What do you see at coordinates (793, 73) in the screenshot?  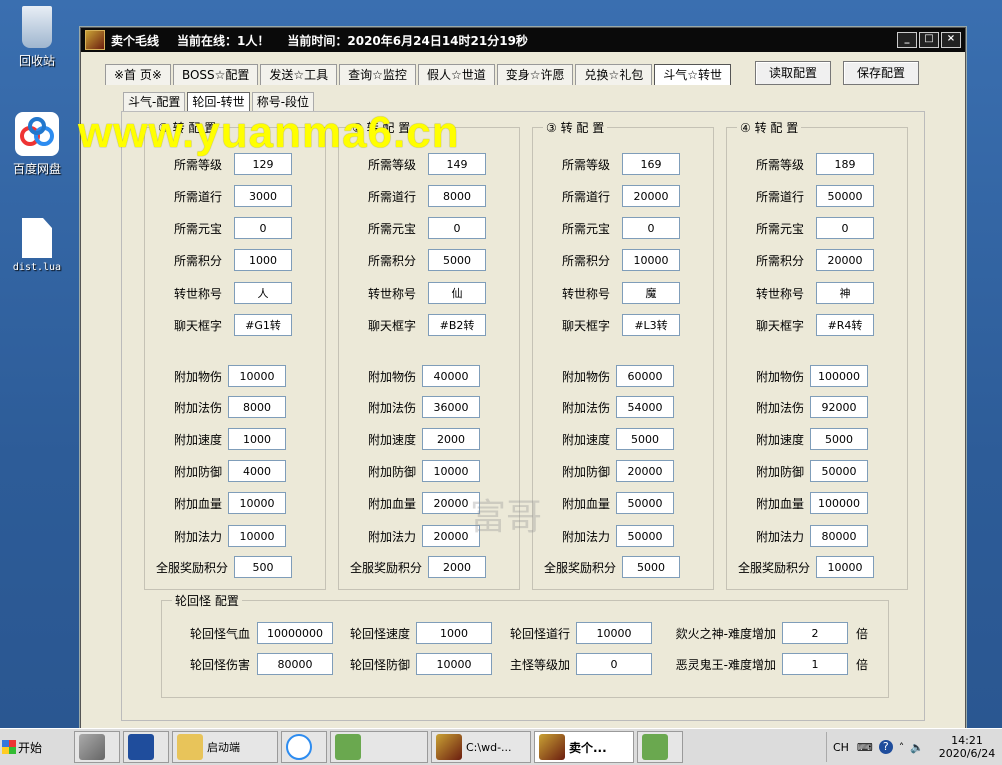 I see `read-config-button: 读取配置` at bounding box center [793, 73].